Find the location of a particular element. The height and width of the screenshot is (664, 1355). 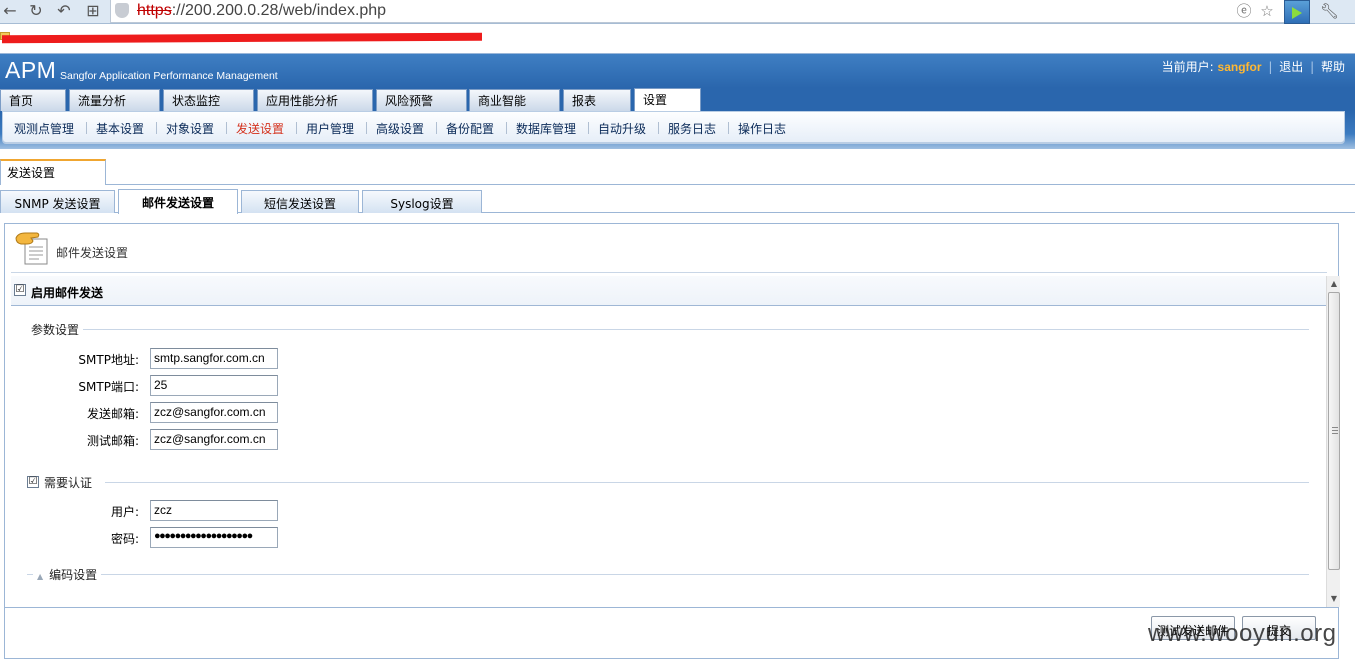

address-bar: https://200.200.0.28/web/index.php is located at coordinates (710, 11).